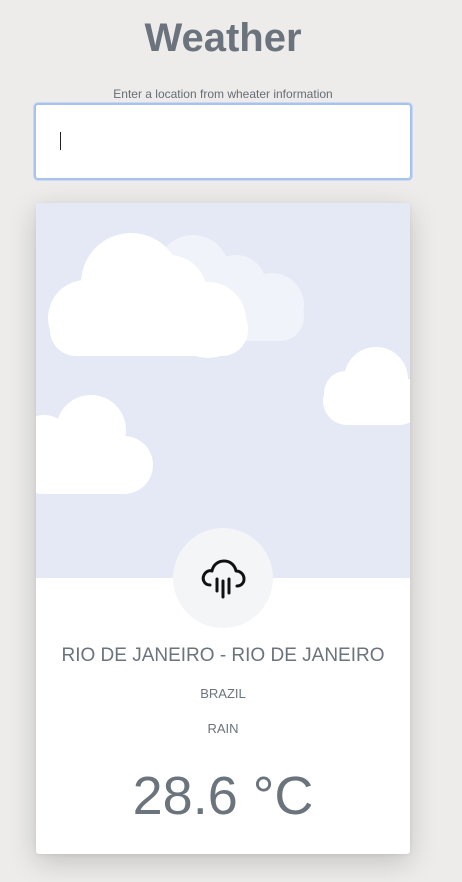 This screenshot has height=882, width=462. I want to click on page-title: Weather, so click(223, 38).